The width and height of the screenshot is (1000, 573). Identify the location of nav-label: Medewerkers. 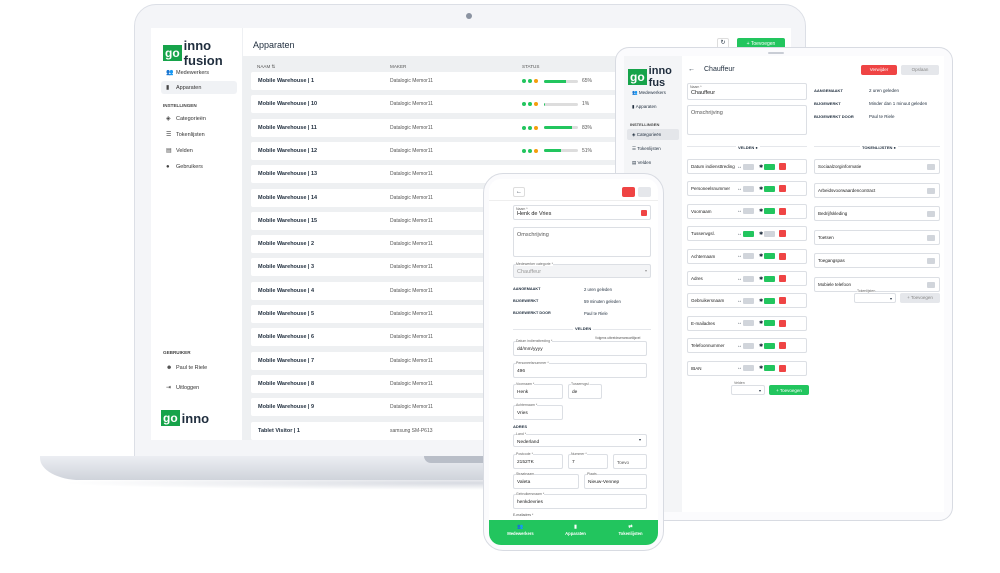
(193, 72).